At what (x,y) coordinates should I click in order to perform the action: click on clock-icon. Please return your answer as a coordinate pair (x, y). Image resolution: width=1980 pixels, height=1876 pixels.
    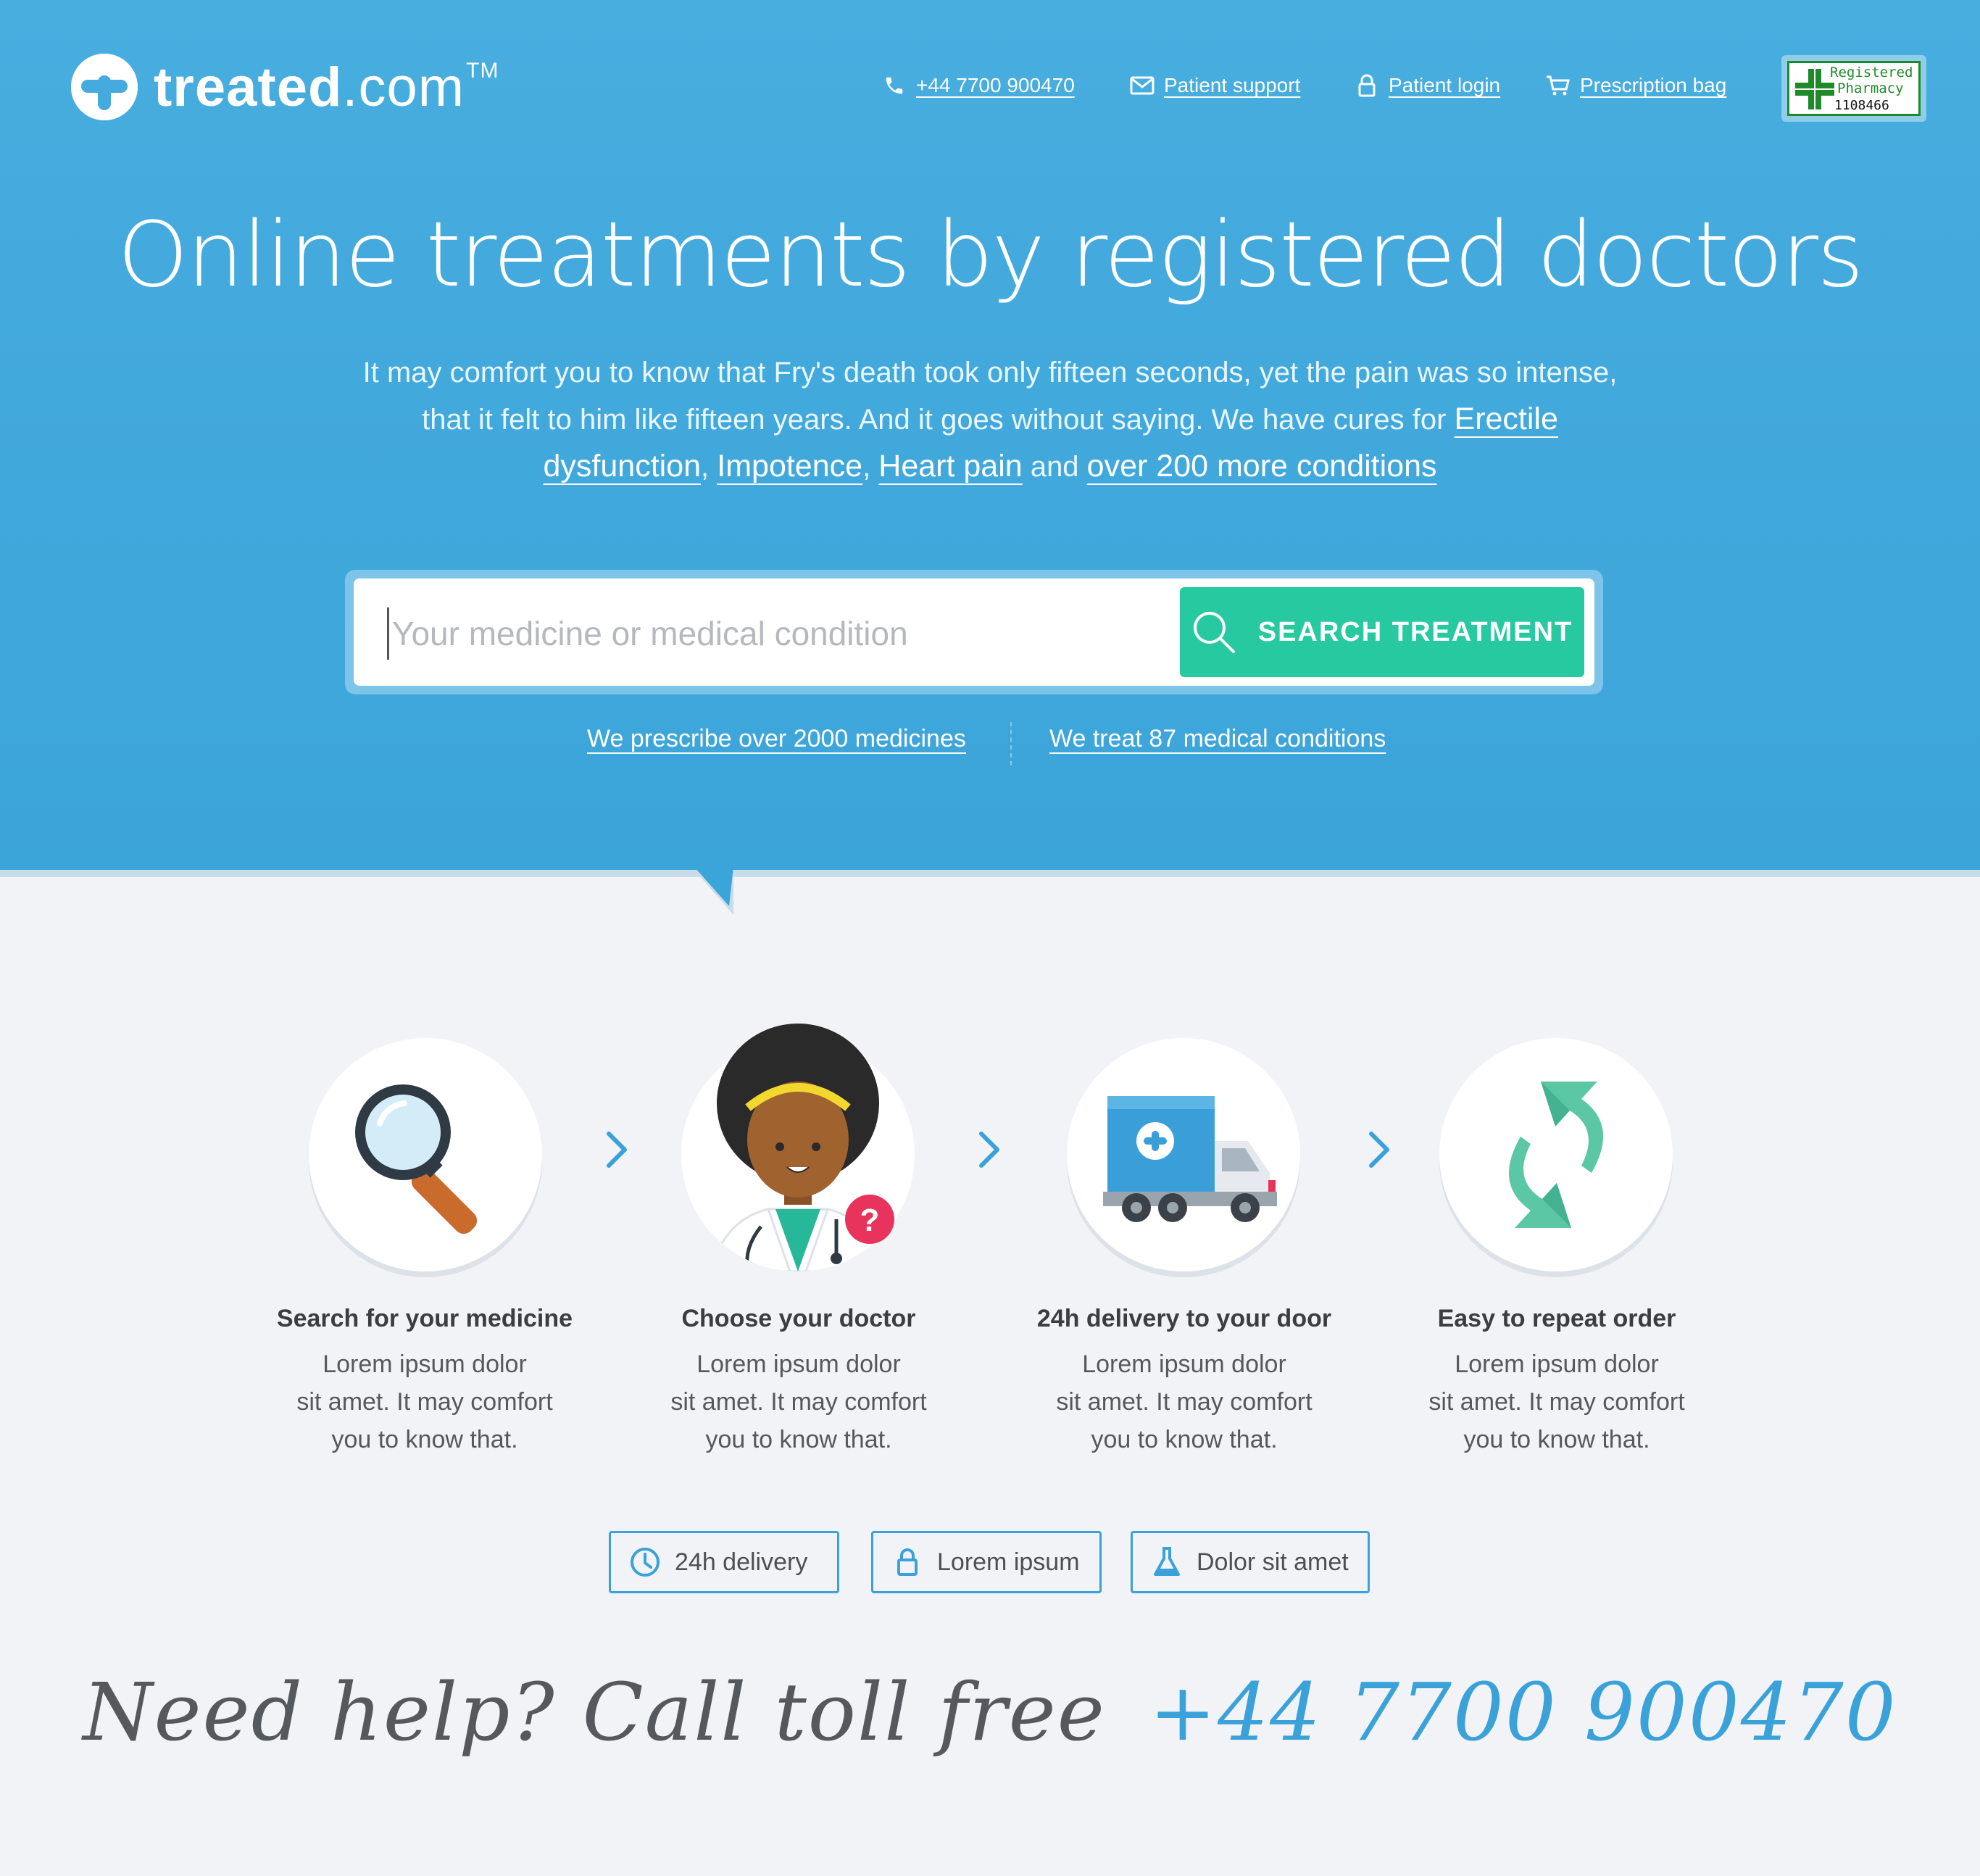
    Looking at the image, I should click on (645, 1562).